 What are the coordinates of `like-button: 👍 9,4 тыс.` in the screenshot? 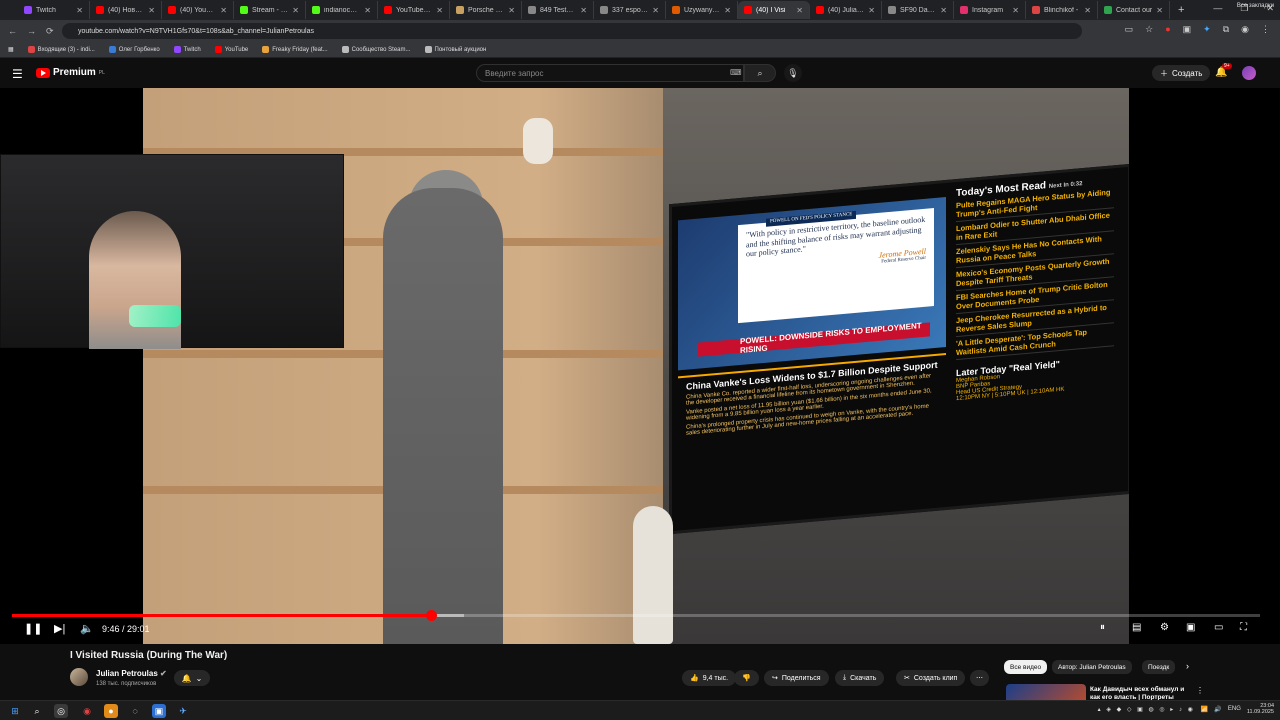 It's located at (709, 678).